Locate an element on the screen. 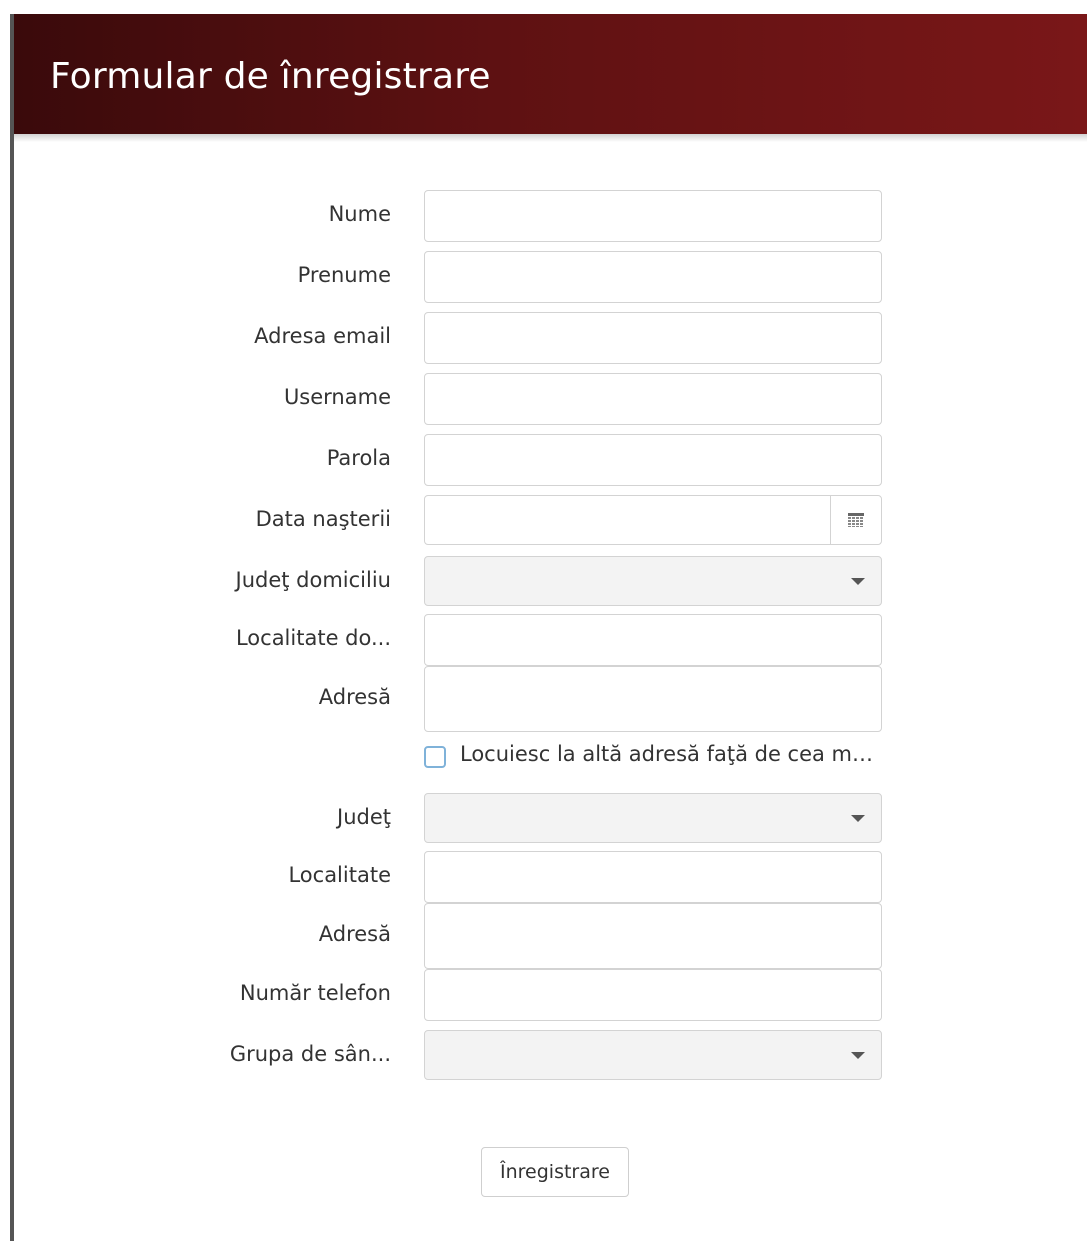 The height and width of the screenshot is (1241, 1087). row-email: Adresa email is located at coordinates (550, 338).